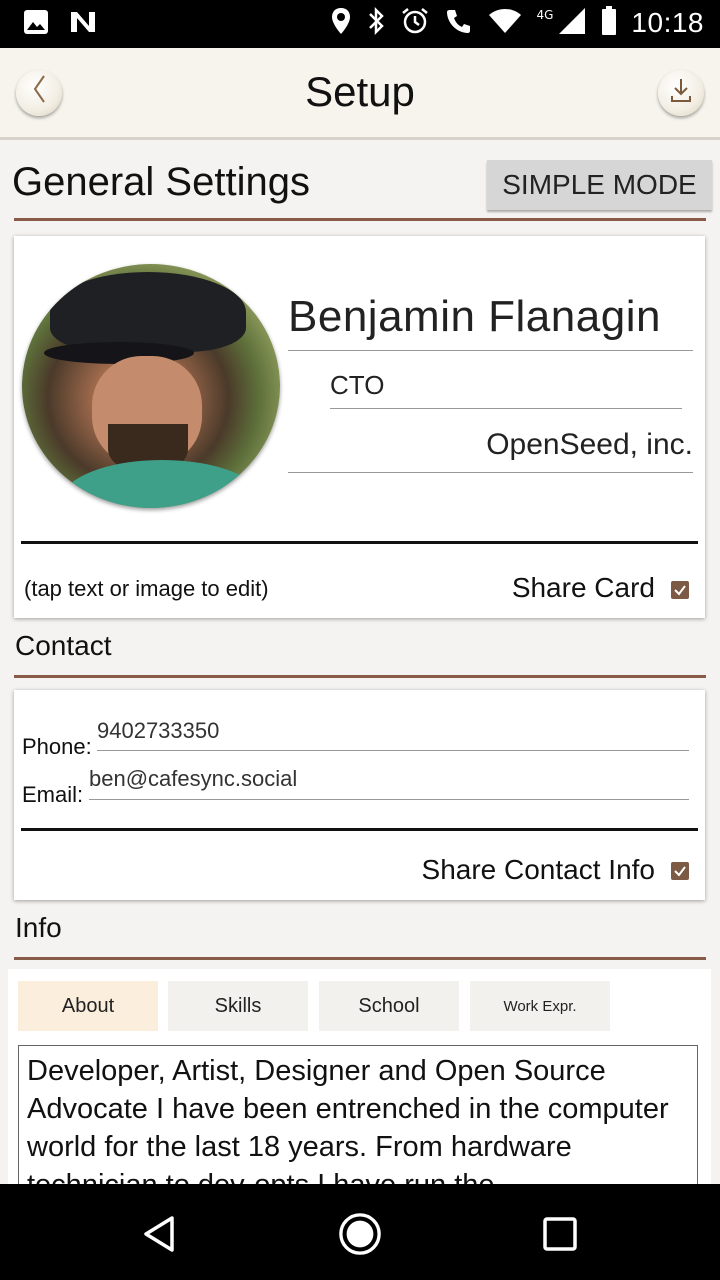  I want to click on back-nav-button, so click(160, 1234).